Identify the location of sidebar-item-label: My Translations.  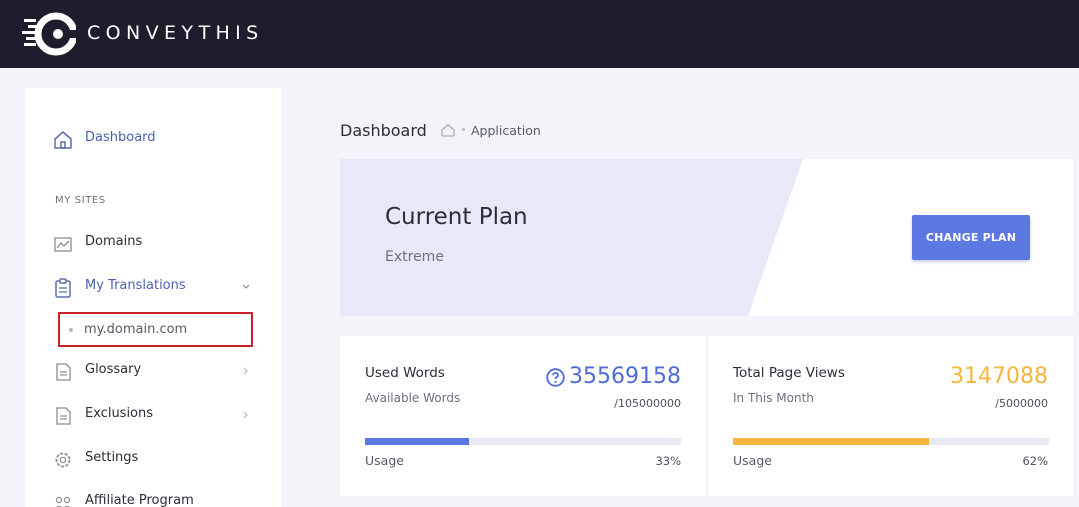
(135, 285).